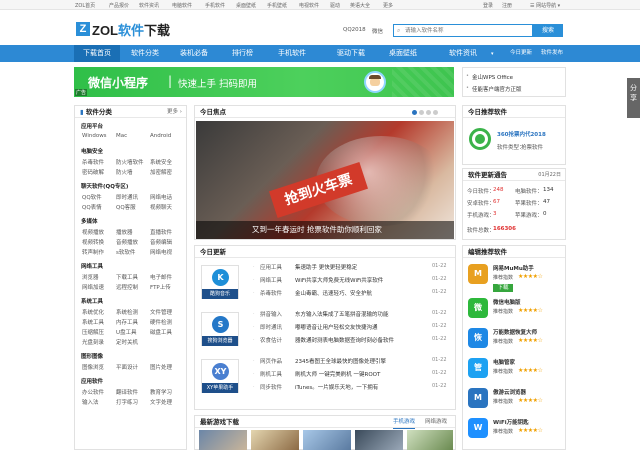  I want to click on top-link: 电视软件, so click(309, 5).